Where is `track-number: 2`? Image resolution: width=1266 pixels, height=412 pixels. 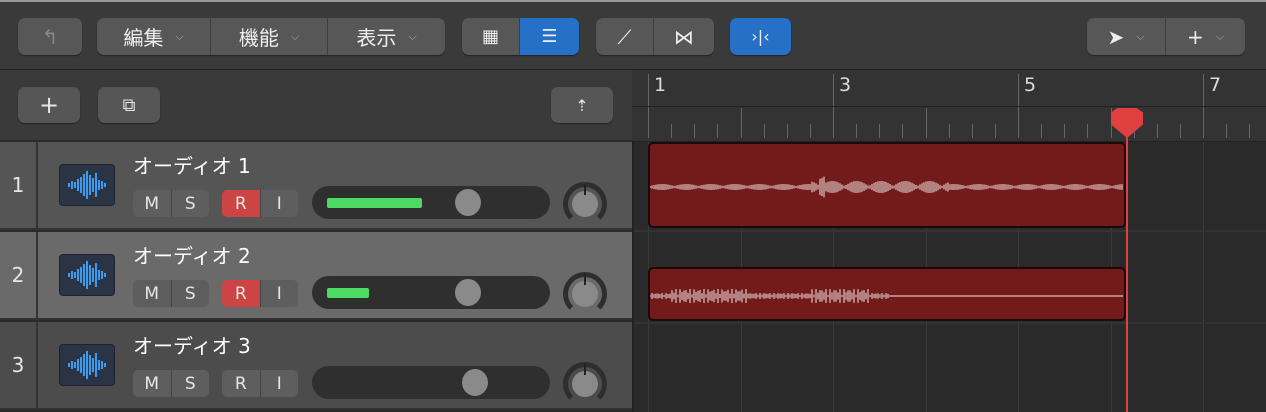
track-number: 2 is located at coordinates (19, 275).